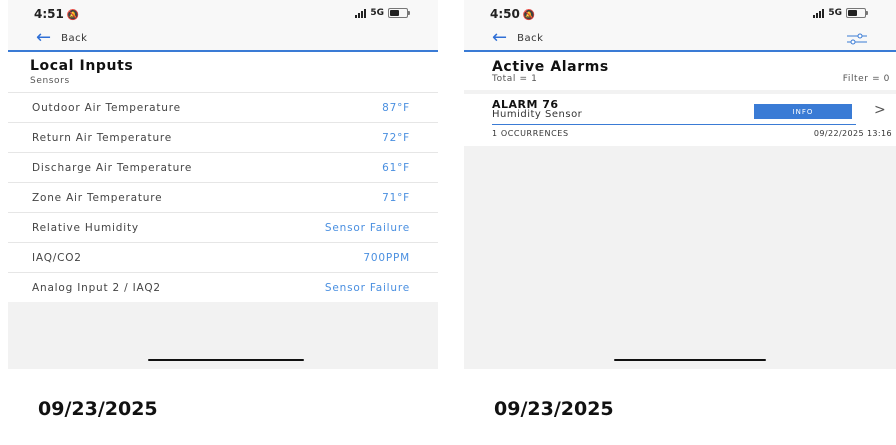 This screenshot has height=445, width=896. Describe the element at coordinates (803, 111) in the screenshot. I see `severity-badge: INFO` at that location.